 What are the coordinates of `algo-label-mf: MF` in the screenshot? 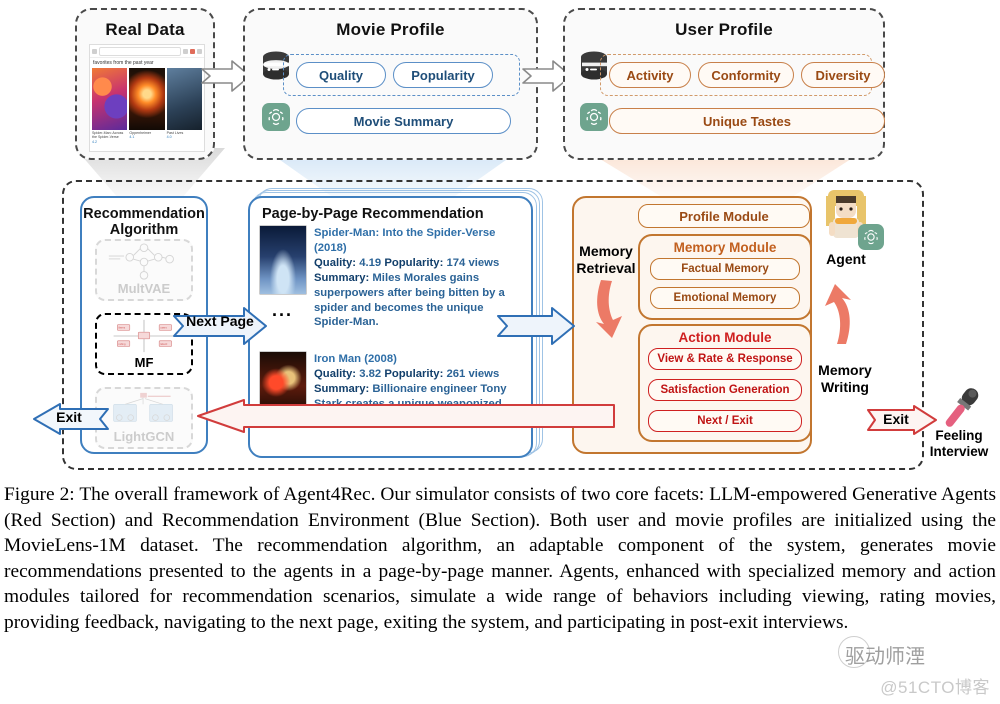 It's located at (144, 362).